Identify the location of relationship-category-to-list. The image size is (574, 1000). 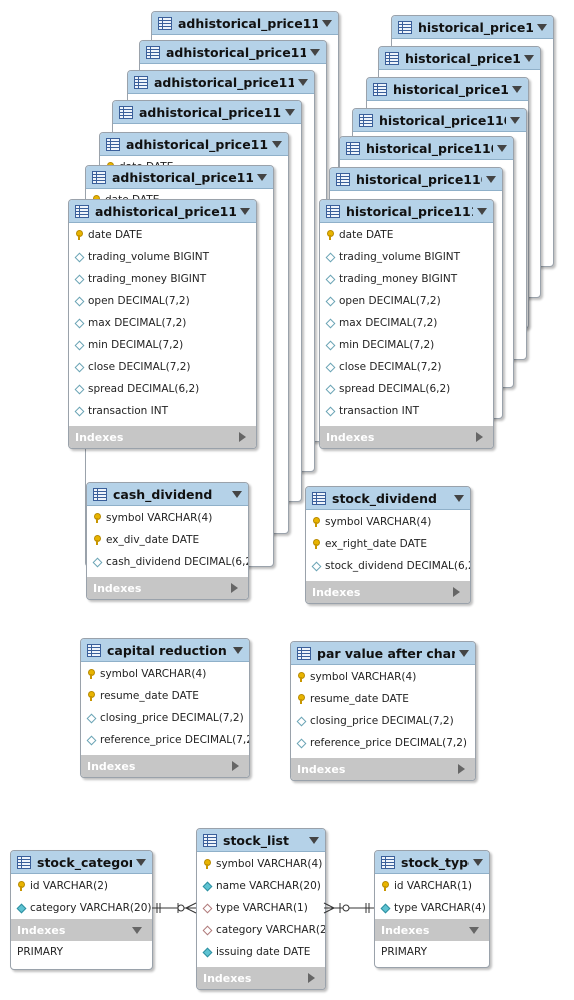
(174, 908).